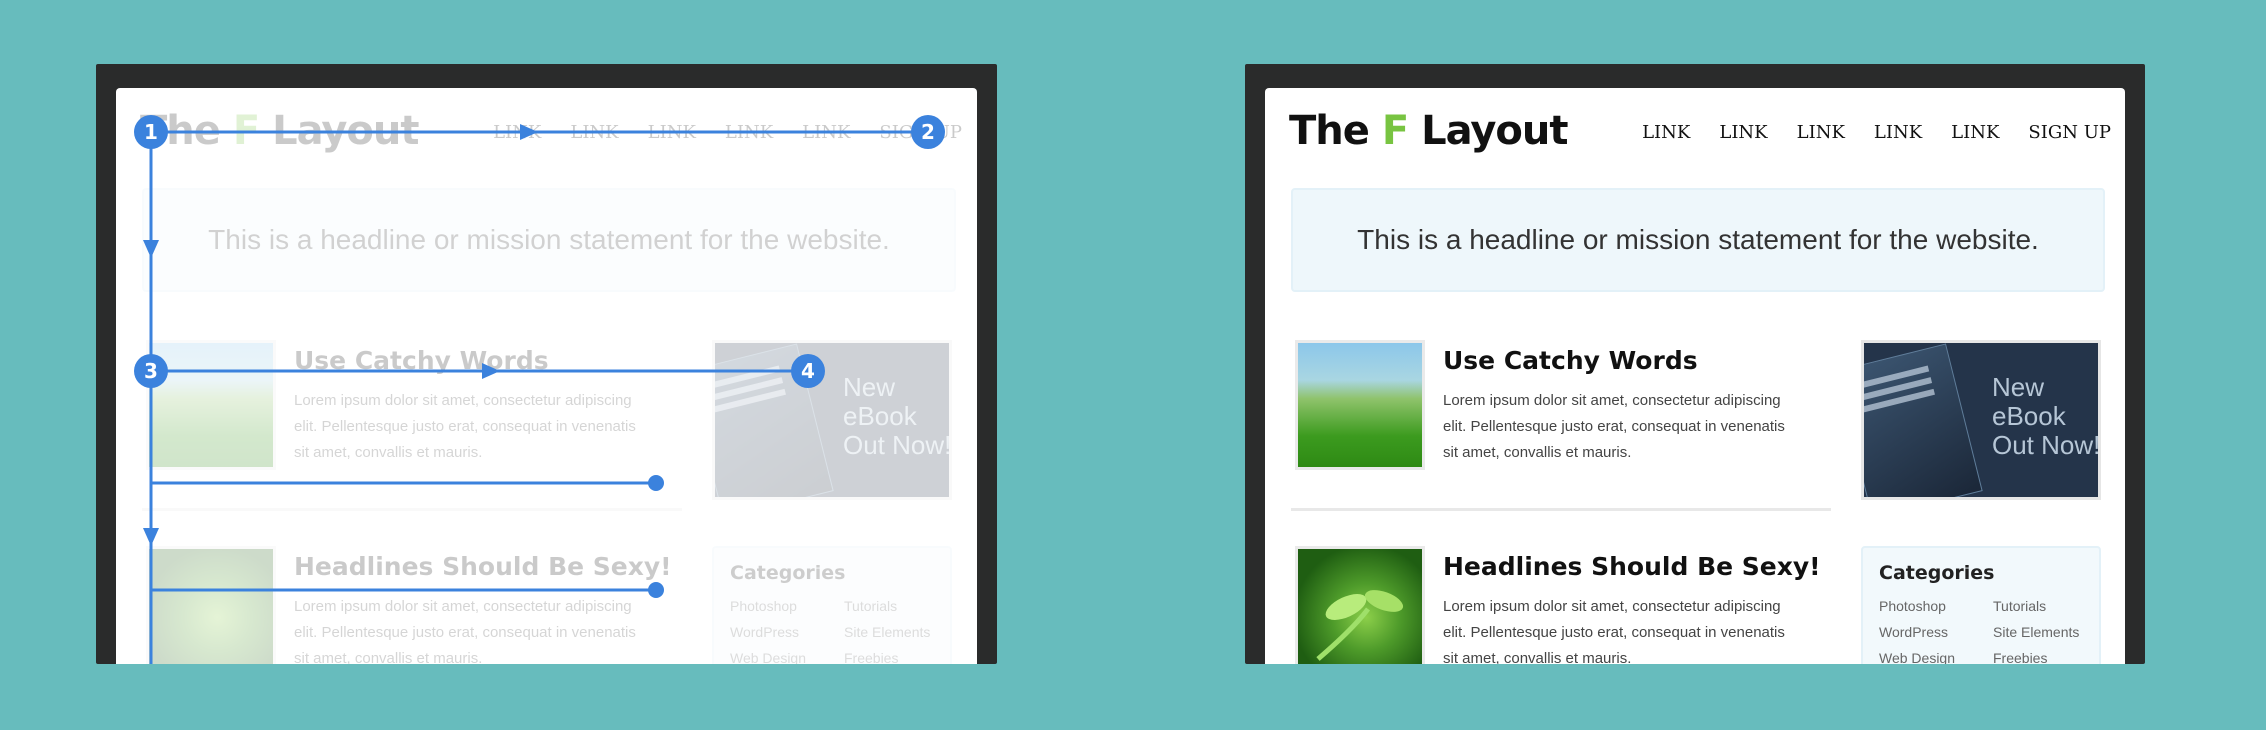 The image size is (2266, 730). I want to click on site-logo: The F Layout, so click(1428, 131).